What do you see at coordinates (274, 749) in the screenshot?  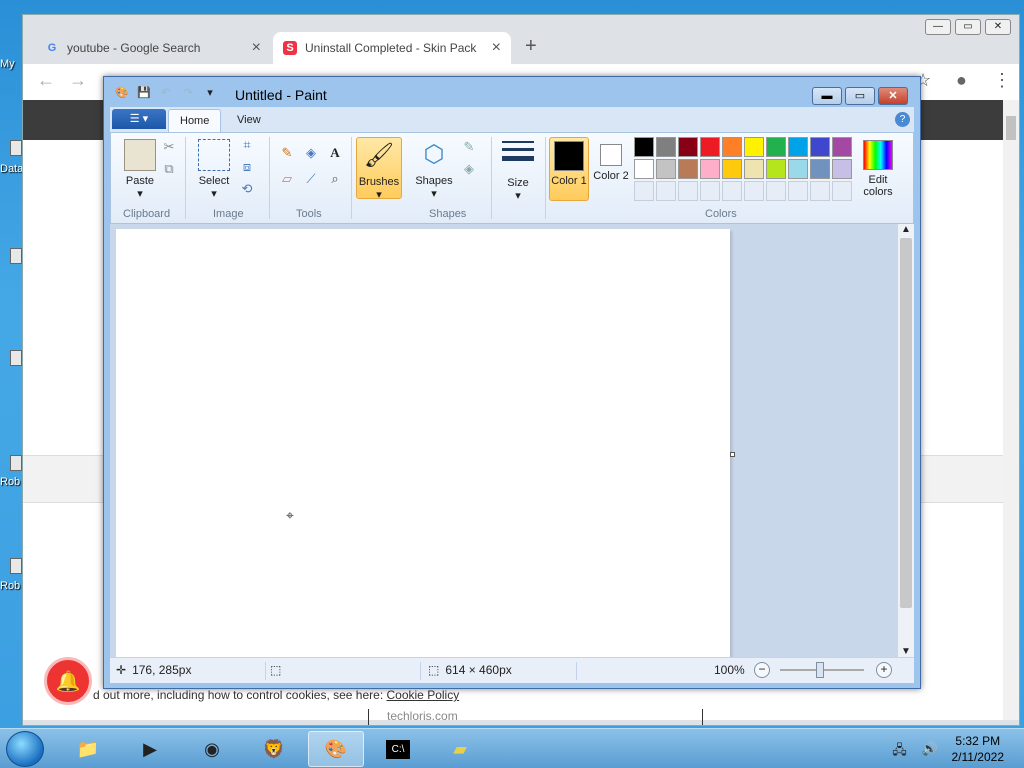 I see `brave-icon: 🦁` at bounding box center [274, 749].